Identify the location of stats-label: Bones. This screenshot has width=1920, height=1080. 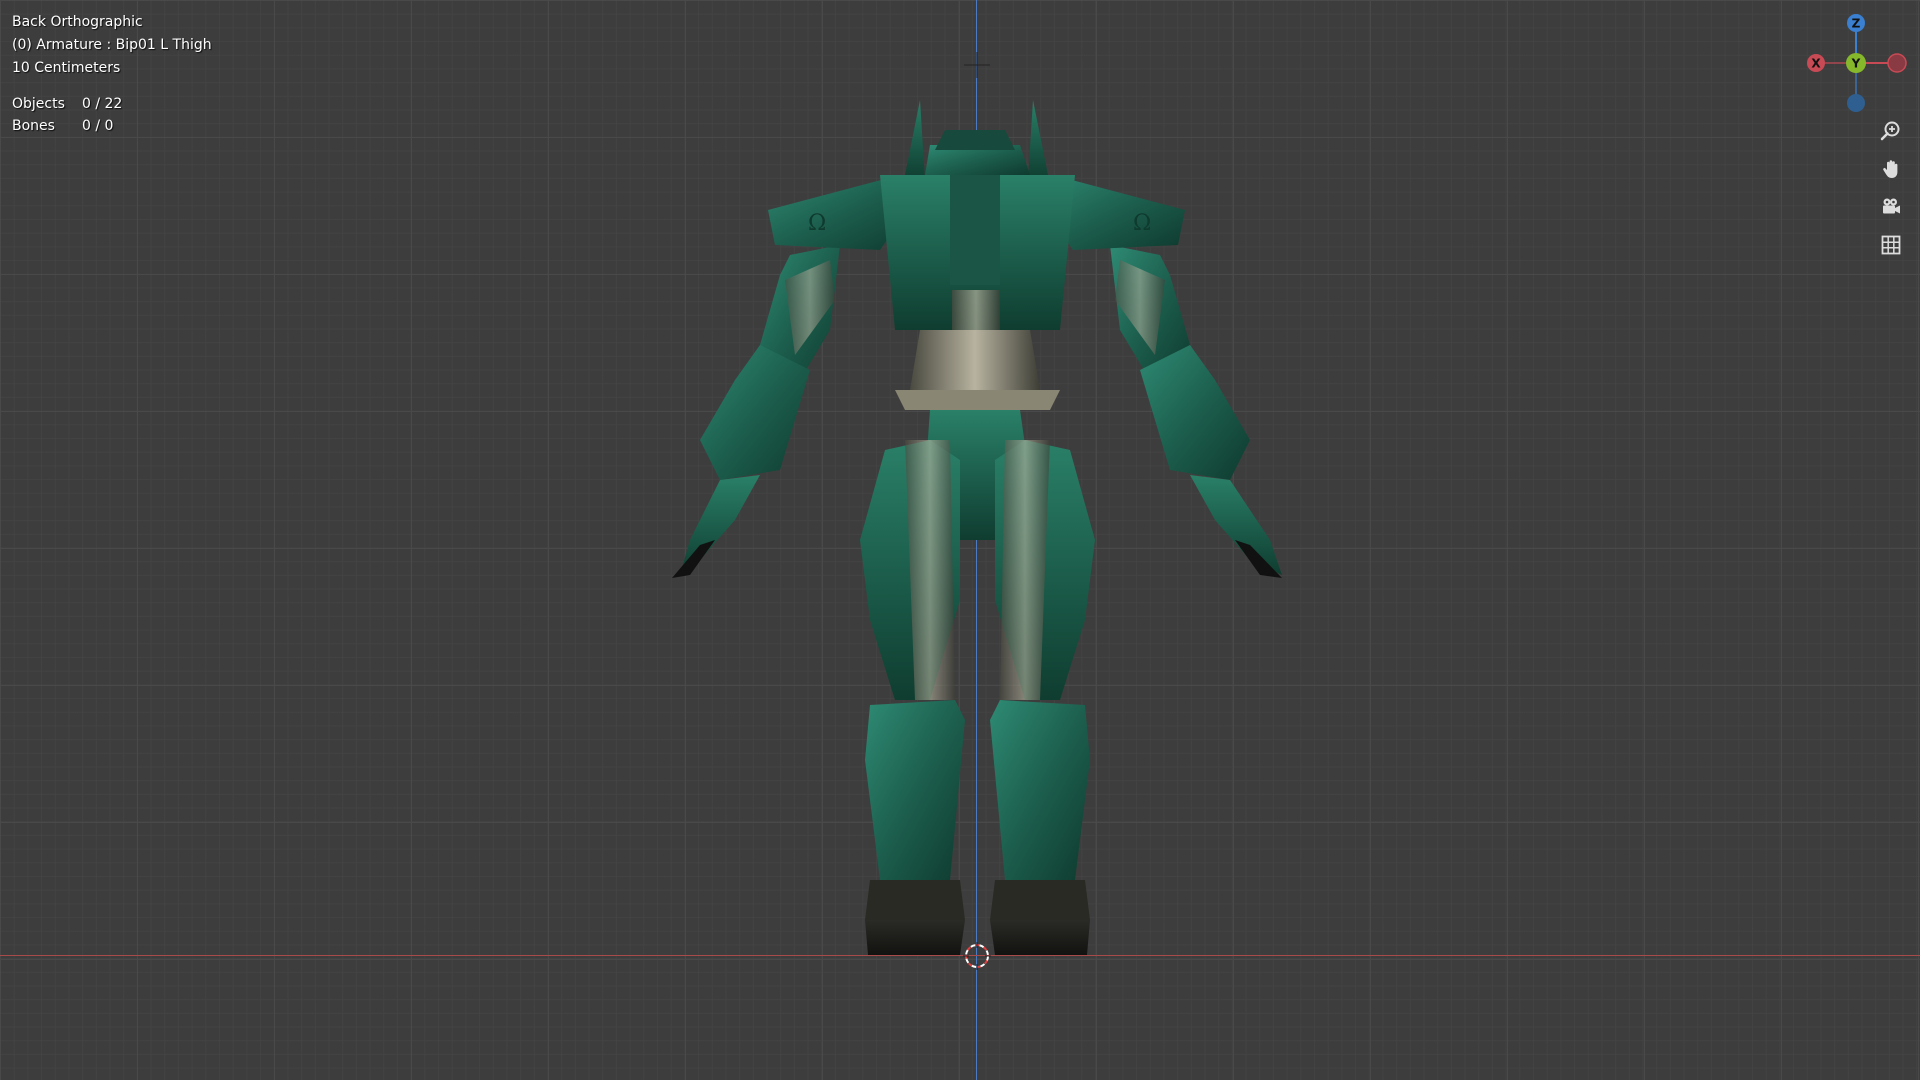
(33, 126).